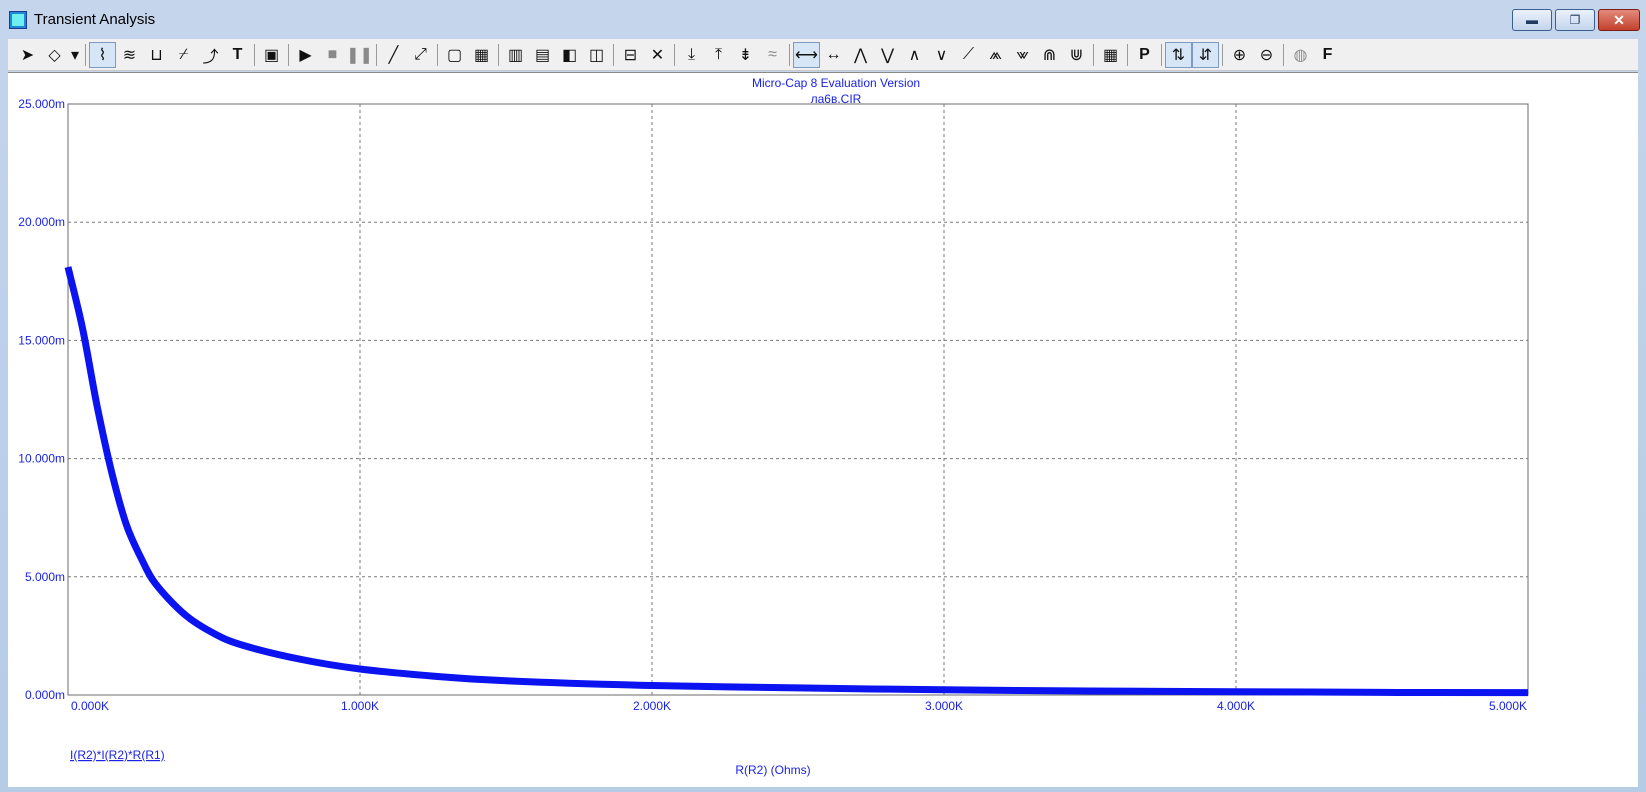 The image size is (1646, 792). I want to click on close-button: ✕, so click(1619, 20).